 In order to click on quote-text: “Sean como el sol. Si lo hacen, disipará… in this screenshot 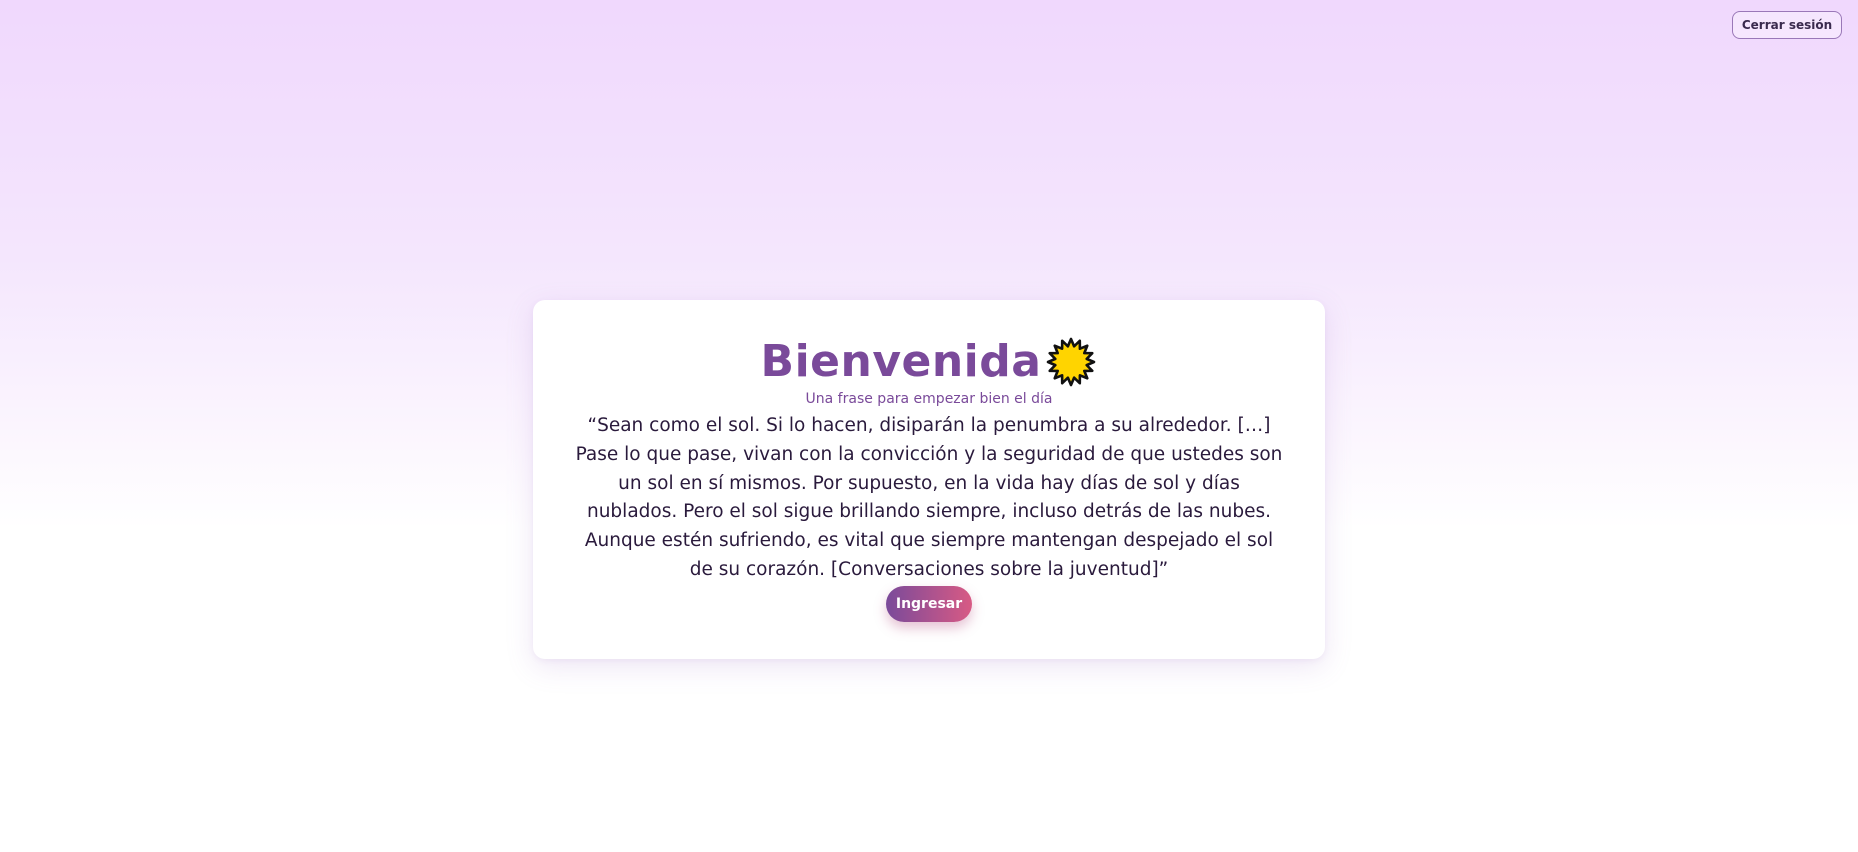, I will do `click(929, 497)`.